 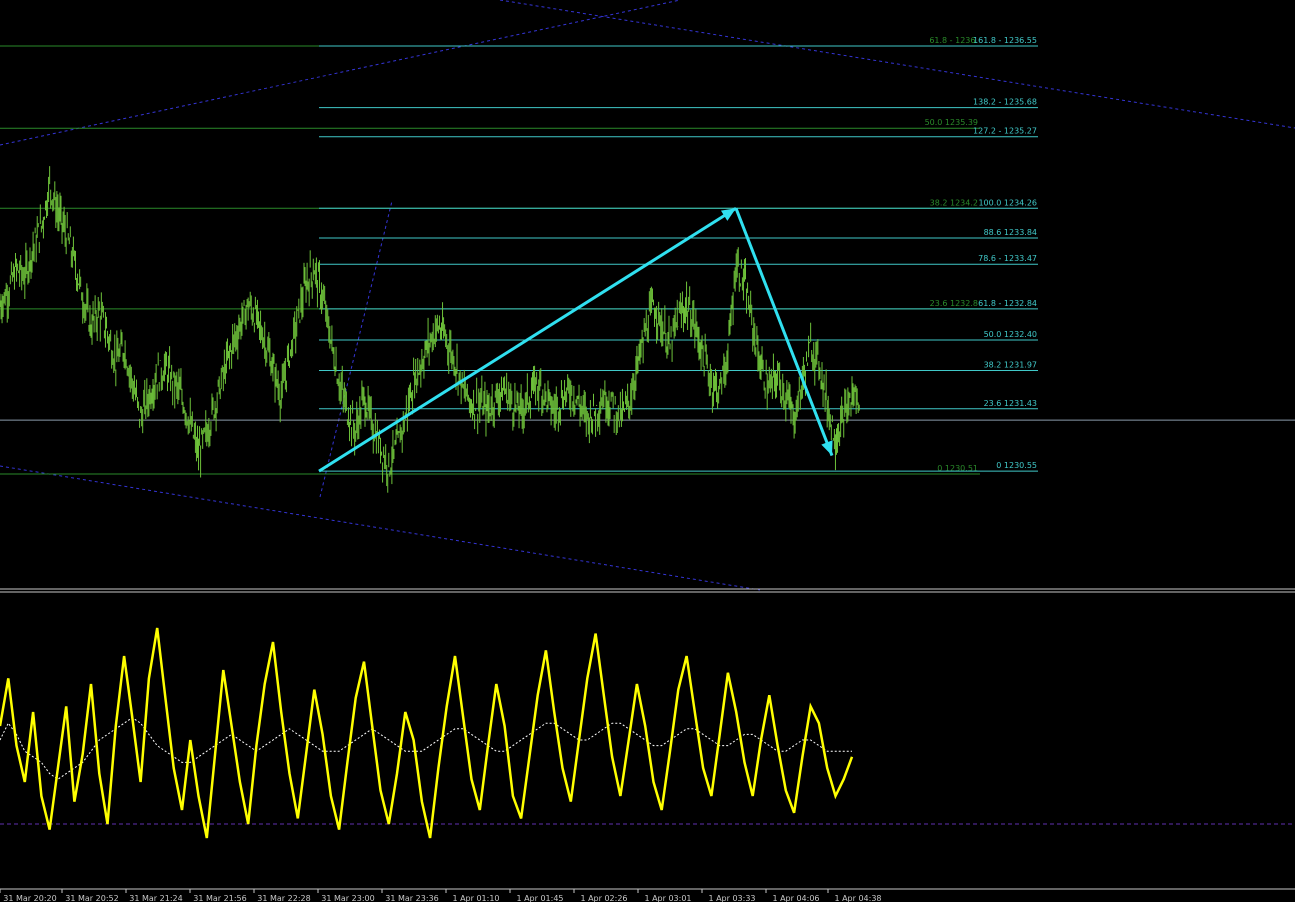 What do you see at coordinates (1005, 131) in the screenshot?
I see `fib-level-label: 127.2 - 1235.27` at bounding box center [1005, 131].